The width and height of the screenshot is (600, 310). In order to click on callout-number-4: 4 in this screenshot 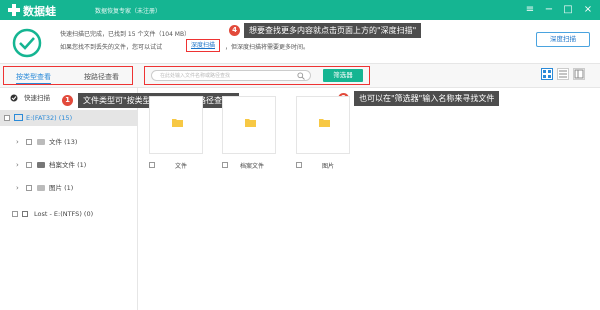, I will do `click(234, 30)`.